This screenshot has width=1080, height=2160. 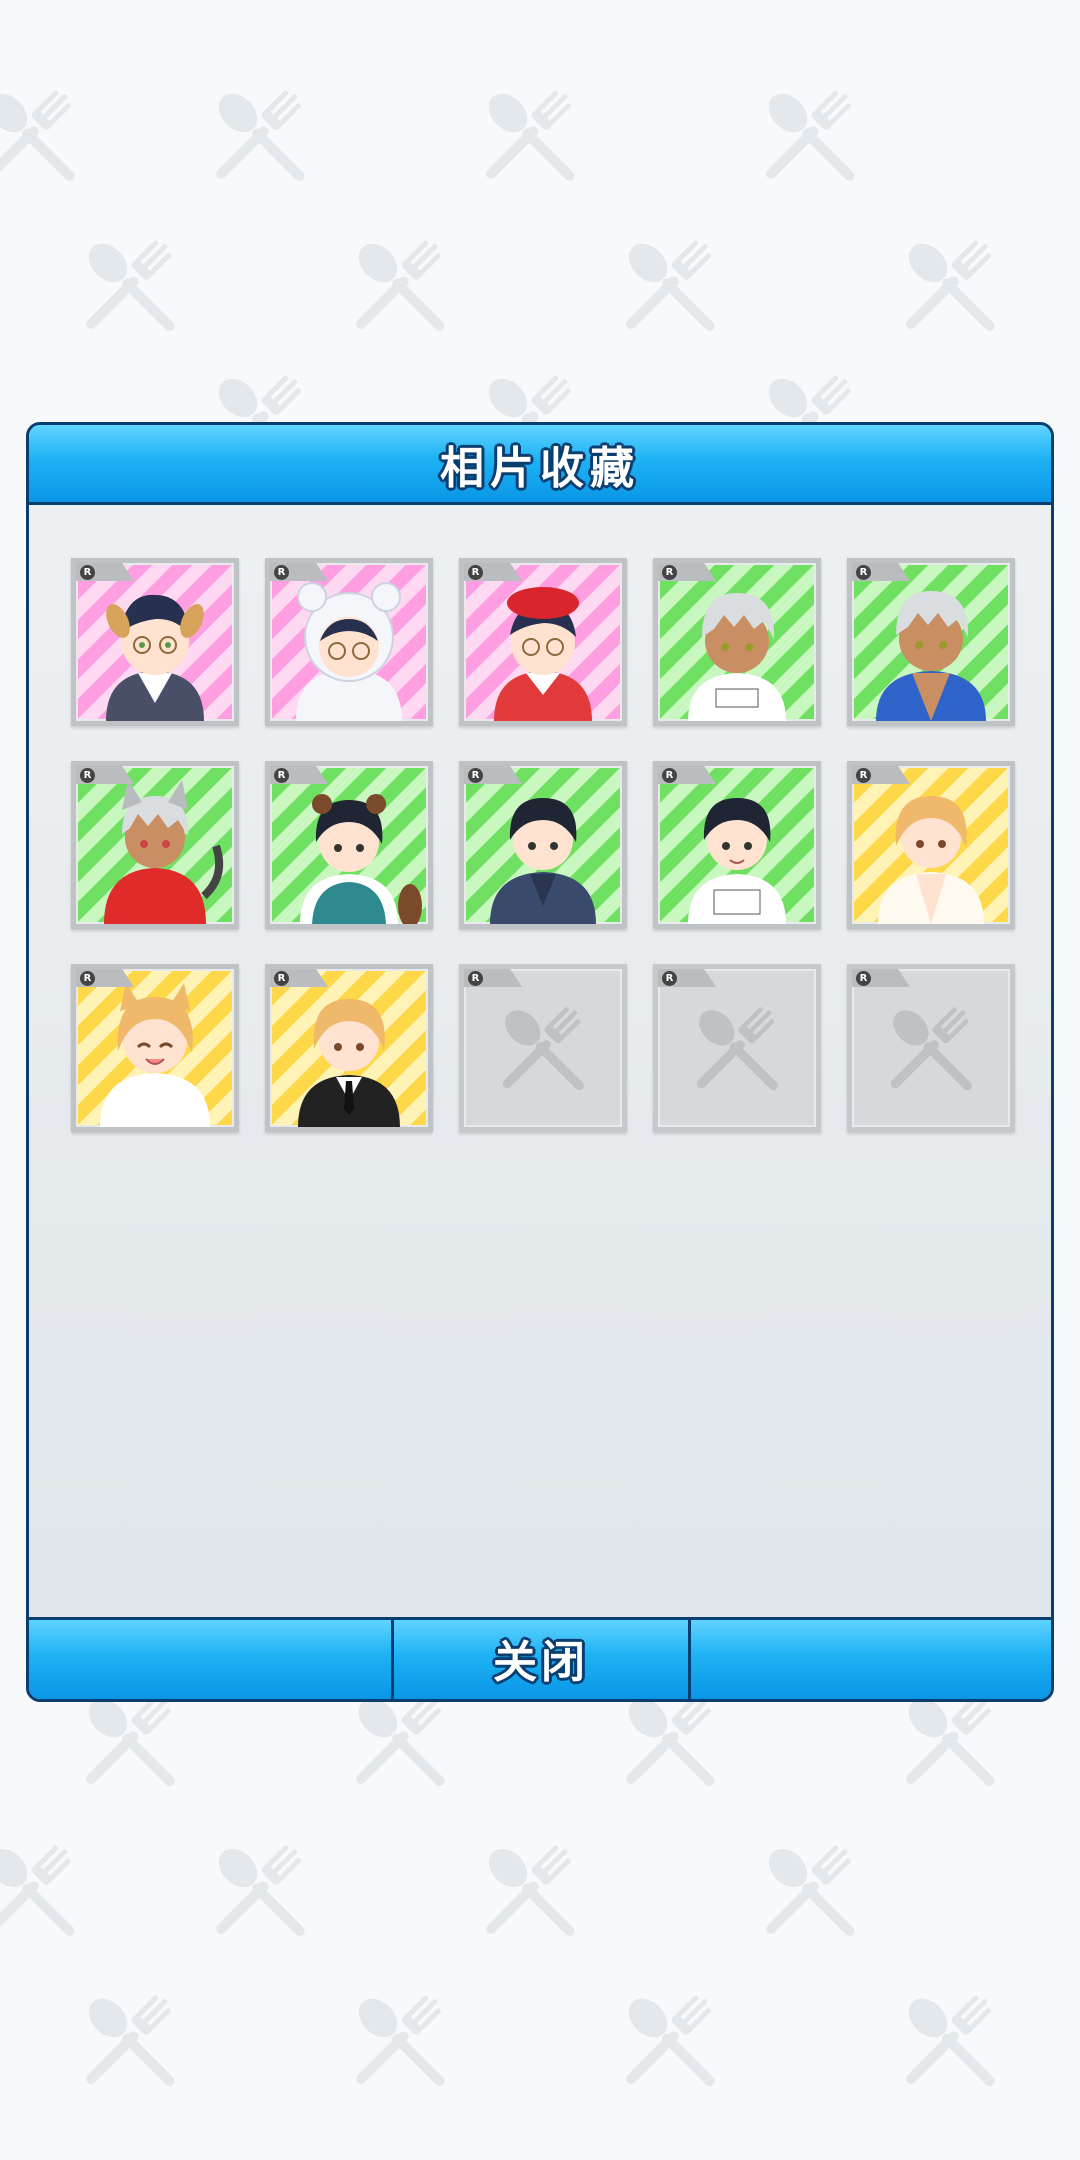 I want to click on photo-card-7: R, so click(x=349, y=845).